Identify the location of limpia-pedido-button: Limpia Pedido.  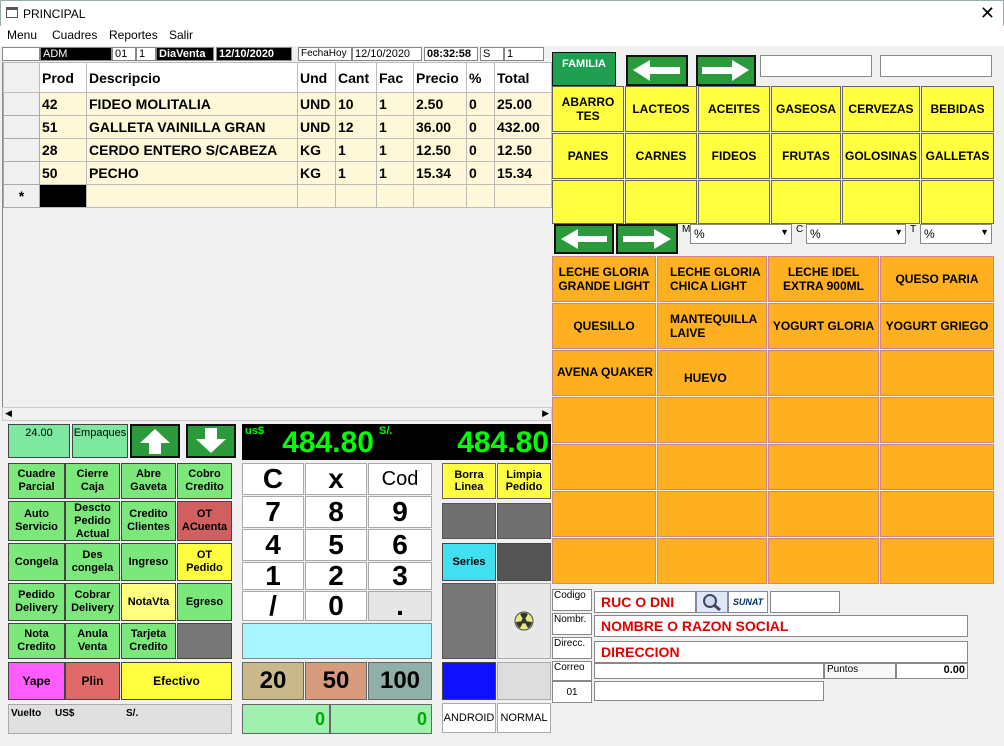
(524, 481).